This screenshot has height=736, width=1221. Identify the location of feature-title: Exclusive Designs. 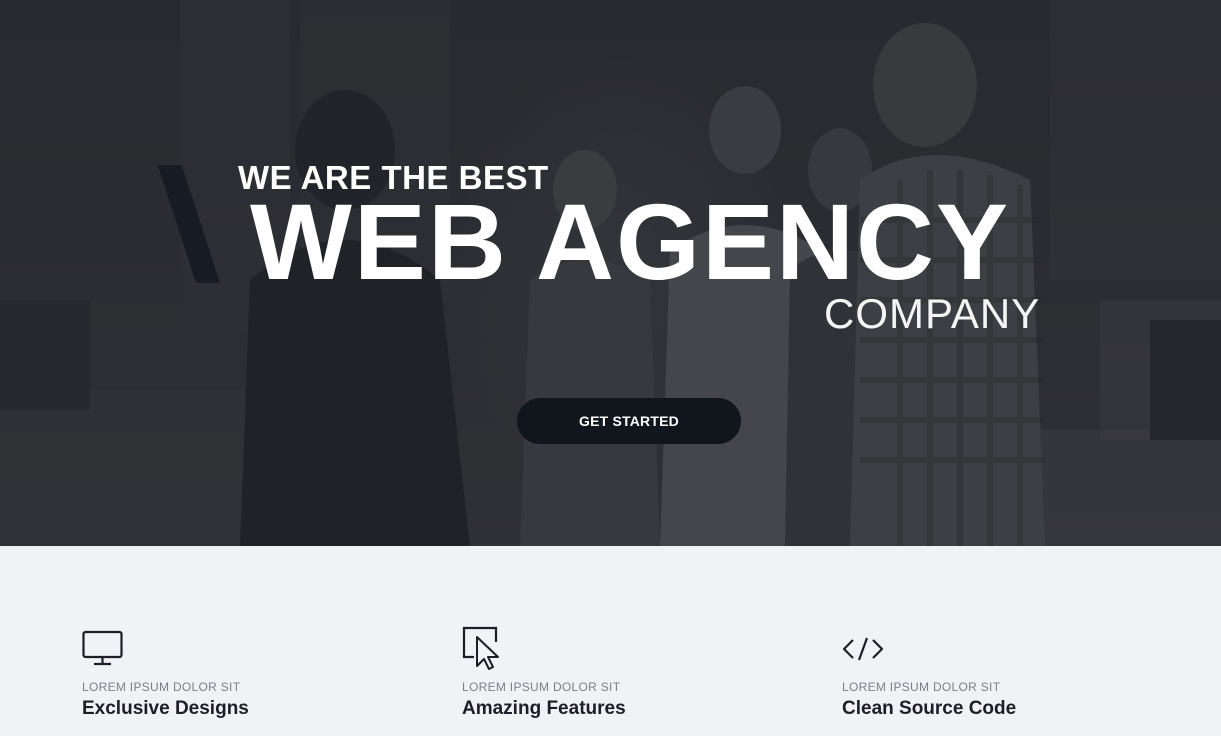
(165, 708).